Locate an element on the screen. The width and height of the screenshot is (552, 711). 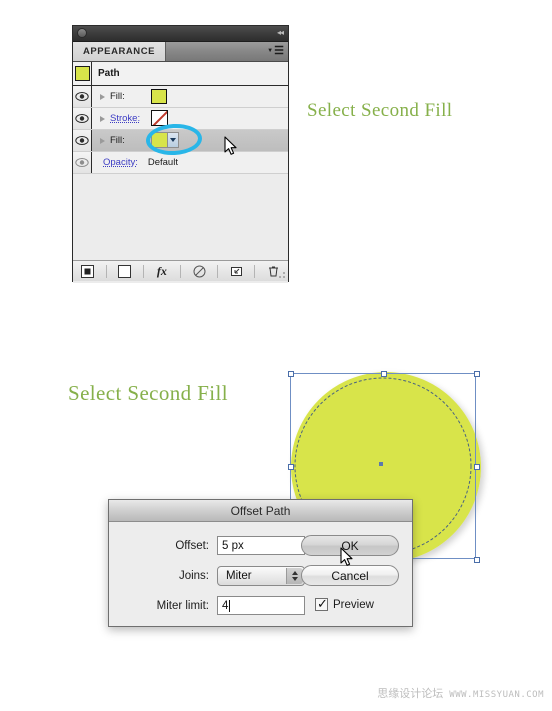
opacity-label: Opacity: is located at coordinates (120, 162).